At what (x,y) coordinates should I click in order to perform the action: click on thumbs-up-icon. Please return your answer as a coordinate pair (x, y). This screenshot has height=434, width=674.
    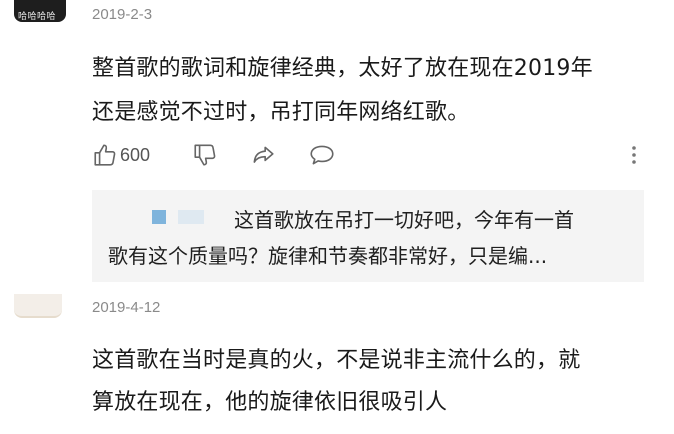
    Looking at the image, I should click on (105, 155).